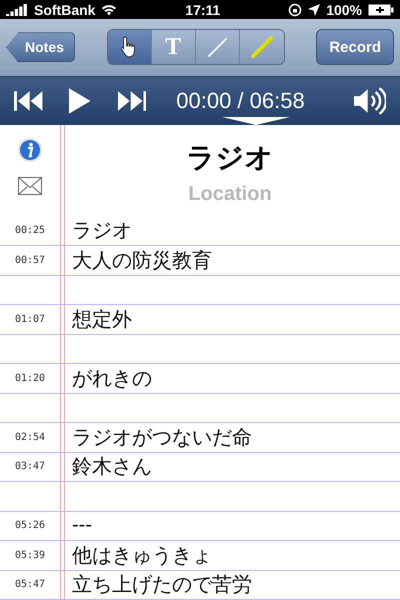 The image size is (400, 600). Describe the element at coordinates (109, 10) in the screenshot. I see `wifi-icon` at that location.